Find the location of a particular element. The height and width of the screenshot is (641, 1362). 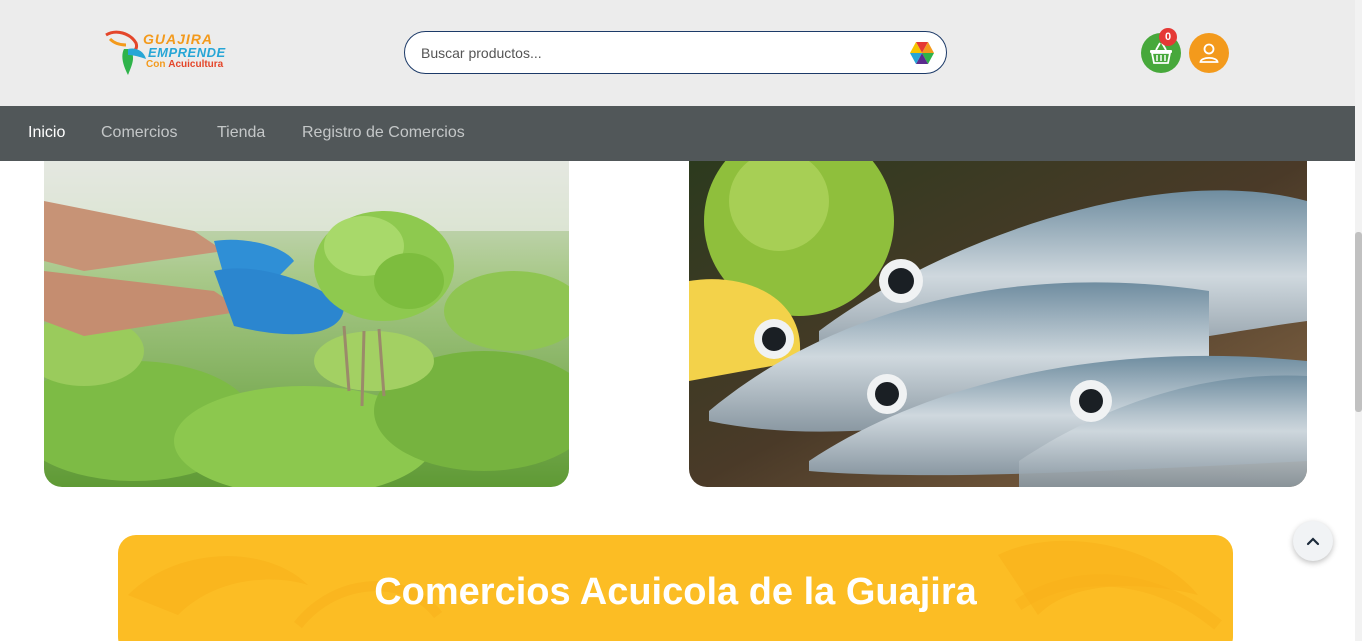

search-bar is located at coordinates (675, 52).